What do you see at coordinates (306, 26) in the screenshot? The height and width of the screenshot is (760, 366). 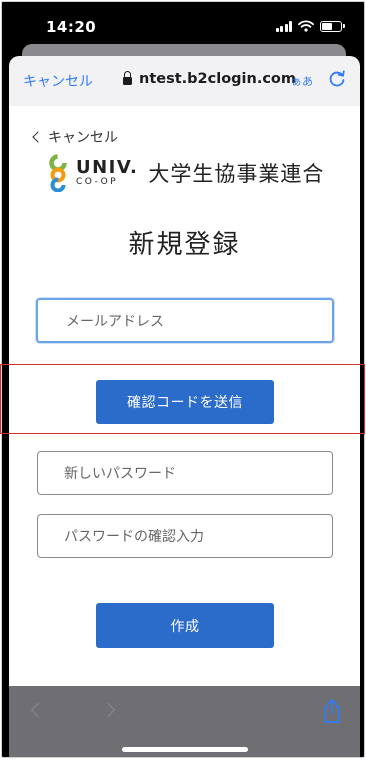 I see `wifi-icon` at bounding box center [306, 26].